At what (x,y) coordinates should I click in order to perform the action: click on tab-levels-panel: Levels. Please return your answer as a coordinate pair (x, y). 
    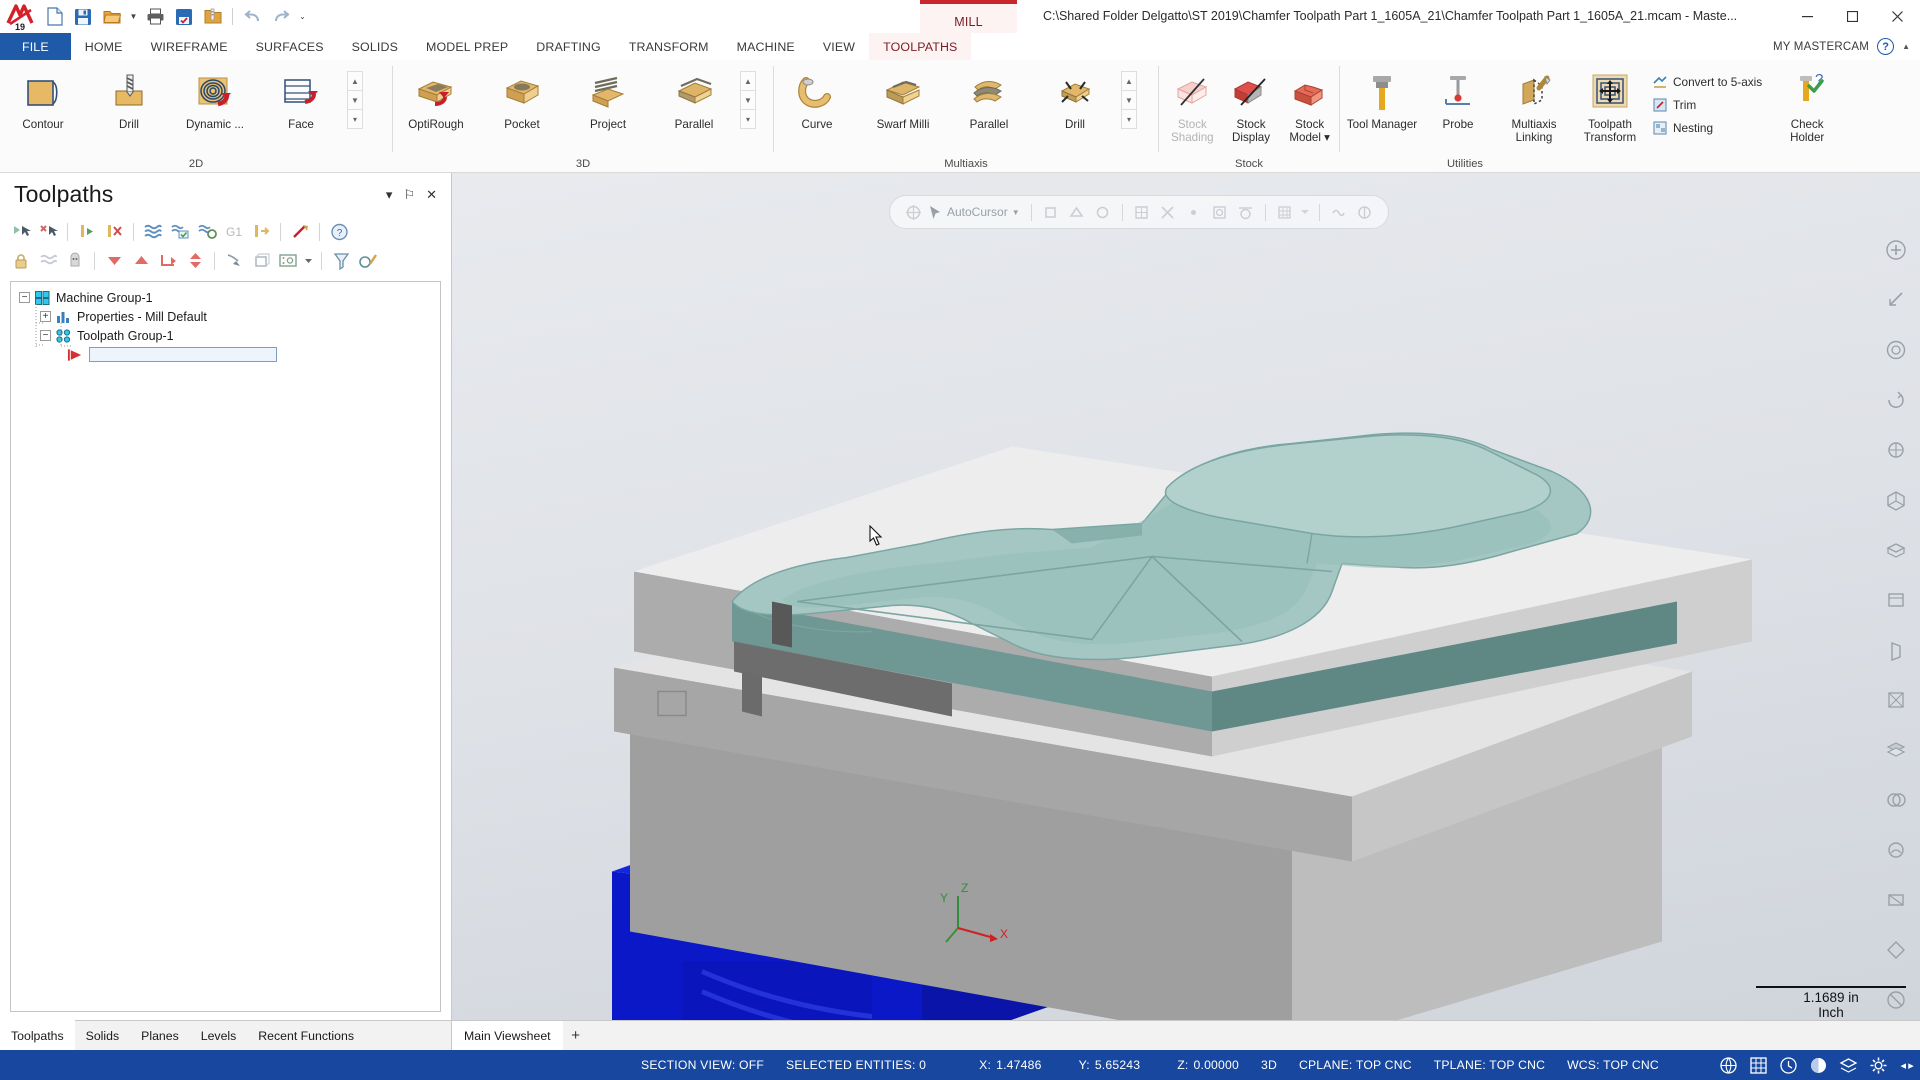
    Looking at the image, I should click on (219, 1035).